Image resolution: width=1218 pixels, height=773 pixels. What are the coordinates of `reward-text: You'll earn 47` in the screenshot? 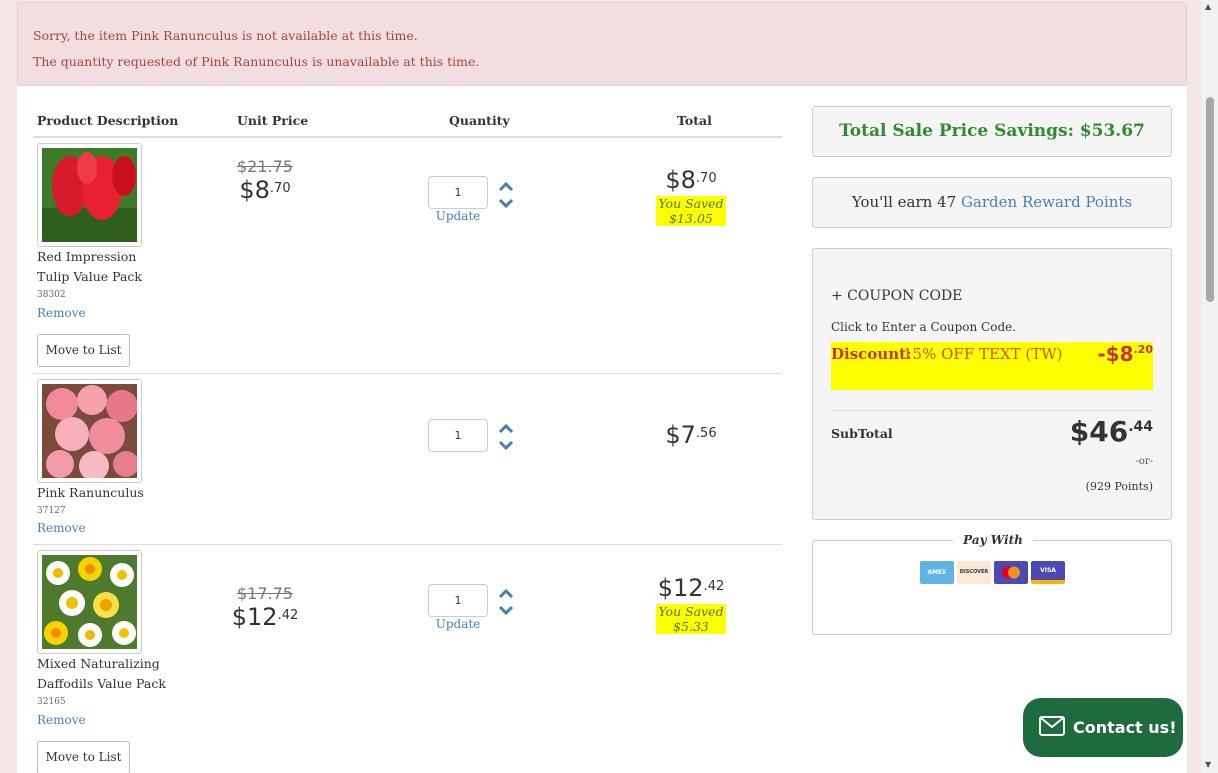 It's located at (904, 202).